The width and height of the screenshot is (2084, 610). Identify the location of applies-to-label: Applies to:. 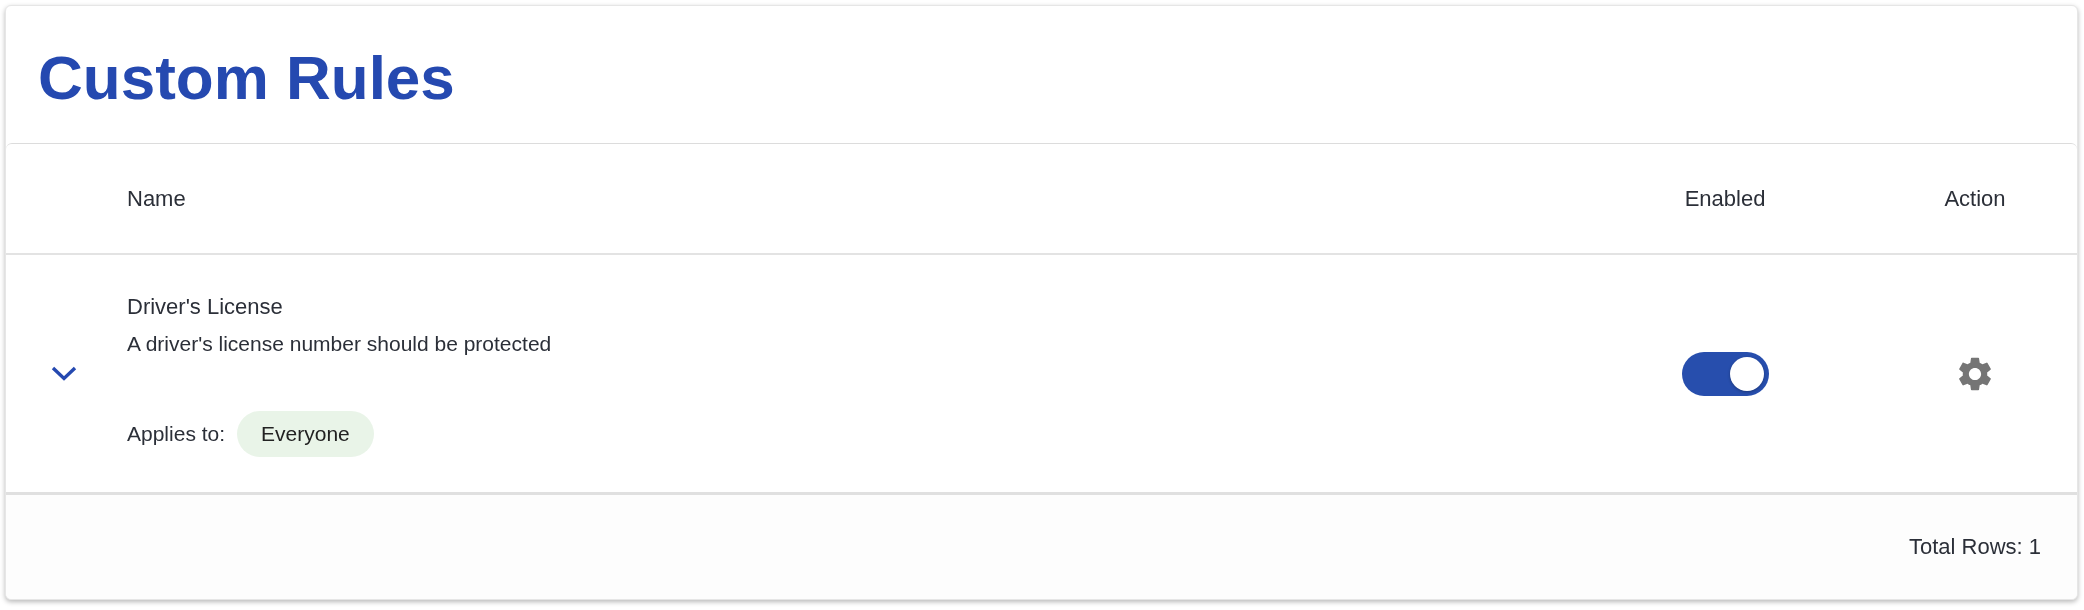
(176, 434).